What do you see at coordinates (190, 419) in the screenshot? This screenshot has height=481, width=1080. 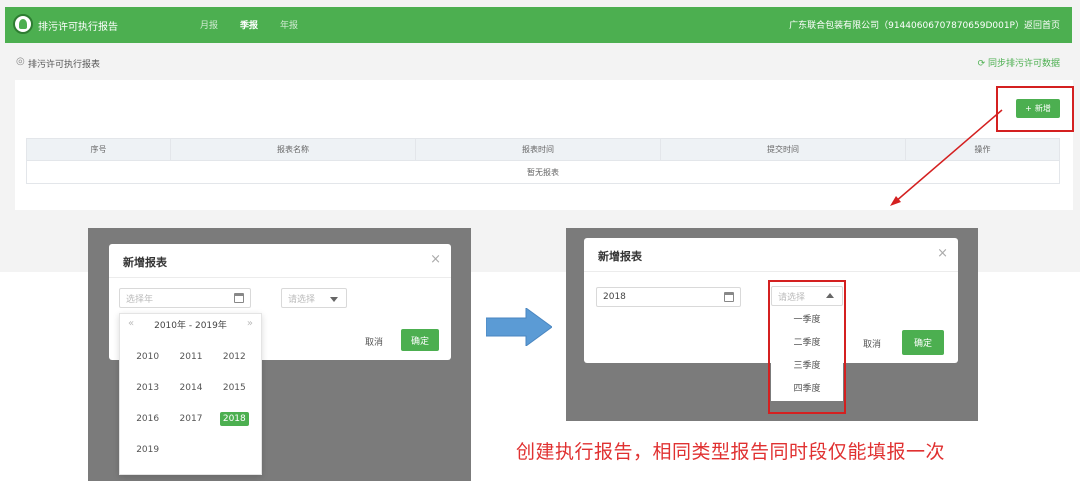 I see `year-cell: 2017` at bounding box center [190, 419].